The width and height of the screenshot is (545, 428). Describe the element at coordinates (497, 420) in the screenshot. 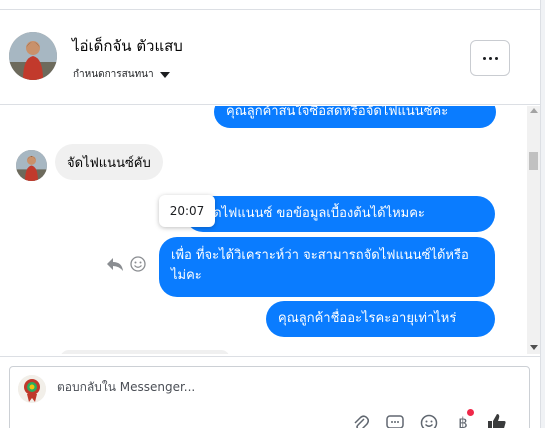

I see `thumbs-up-icon` at that location.